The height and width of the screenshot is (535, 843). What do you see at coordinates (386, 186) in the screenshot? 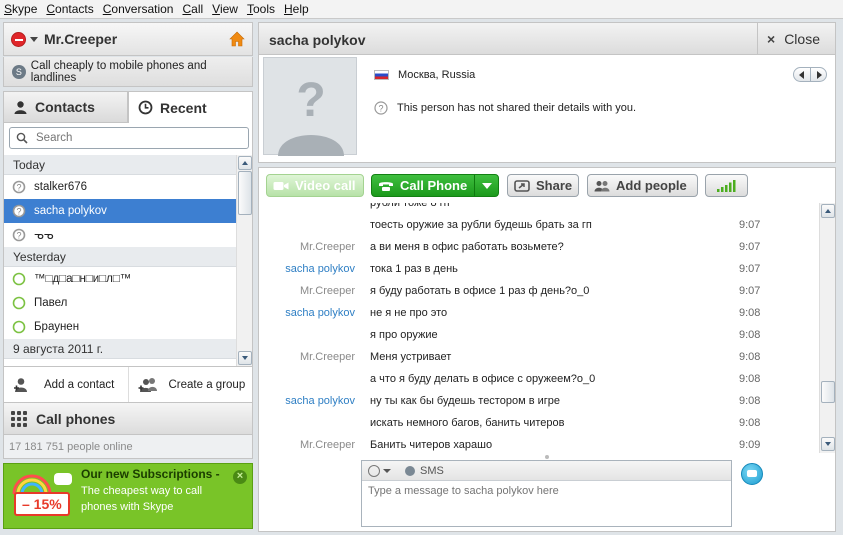
I see `phone-icon` at bounding box center [386, 186].